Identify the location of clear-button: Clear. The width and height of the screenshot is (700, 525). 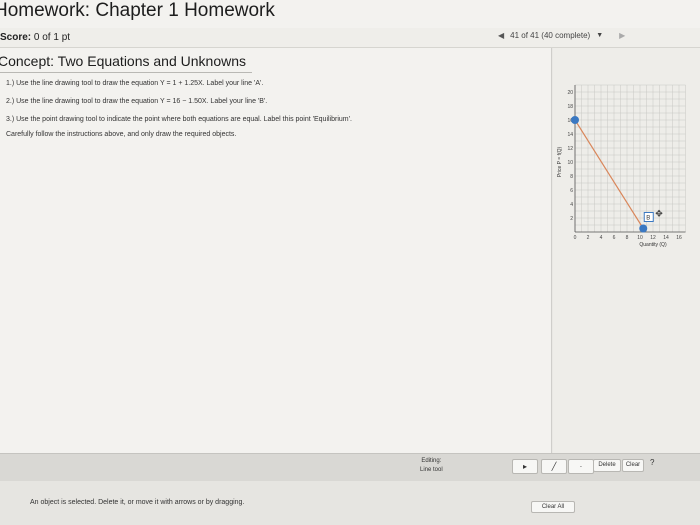
(633, 465).